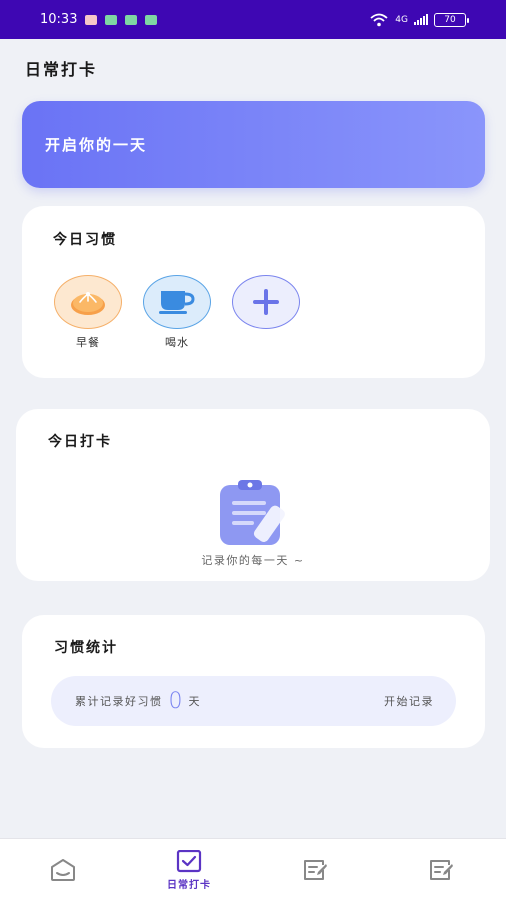 This screenshot has height=900, width=506. Describe the element at coordinates (119, 701) in the screenshot. I see `stats-prefix: 累计记录好习惯` at that location.